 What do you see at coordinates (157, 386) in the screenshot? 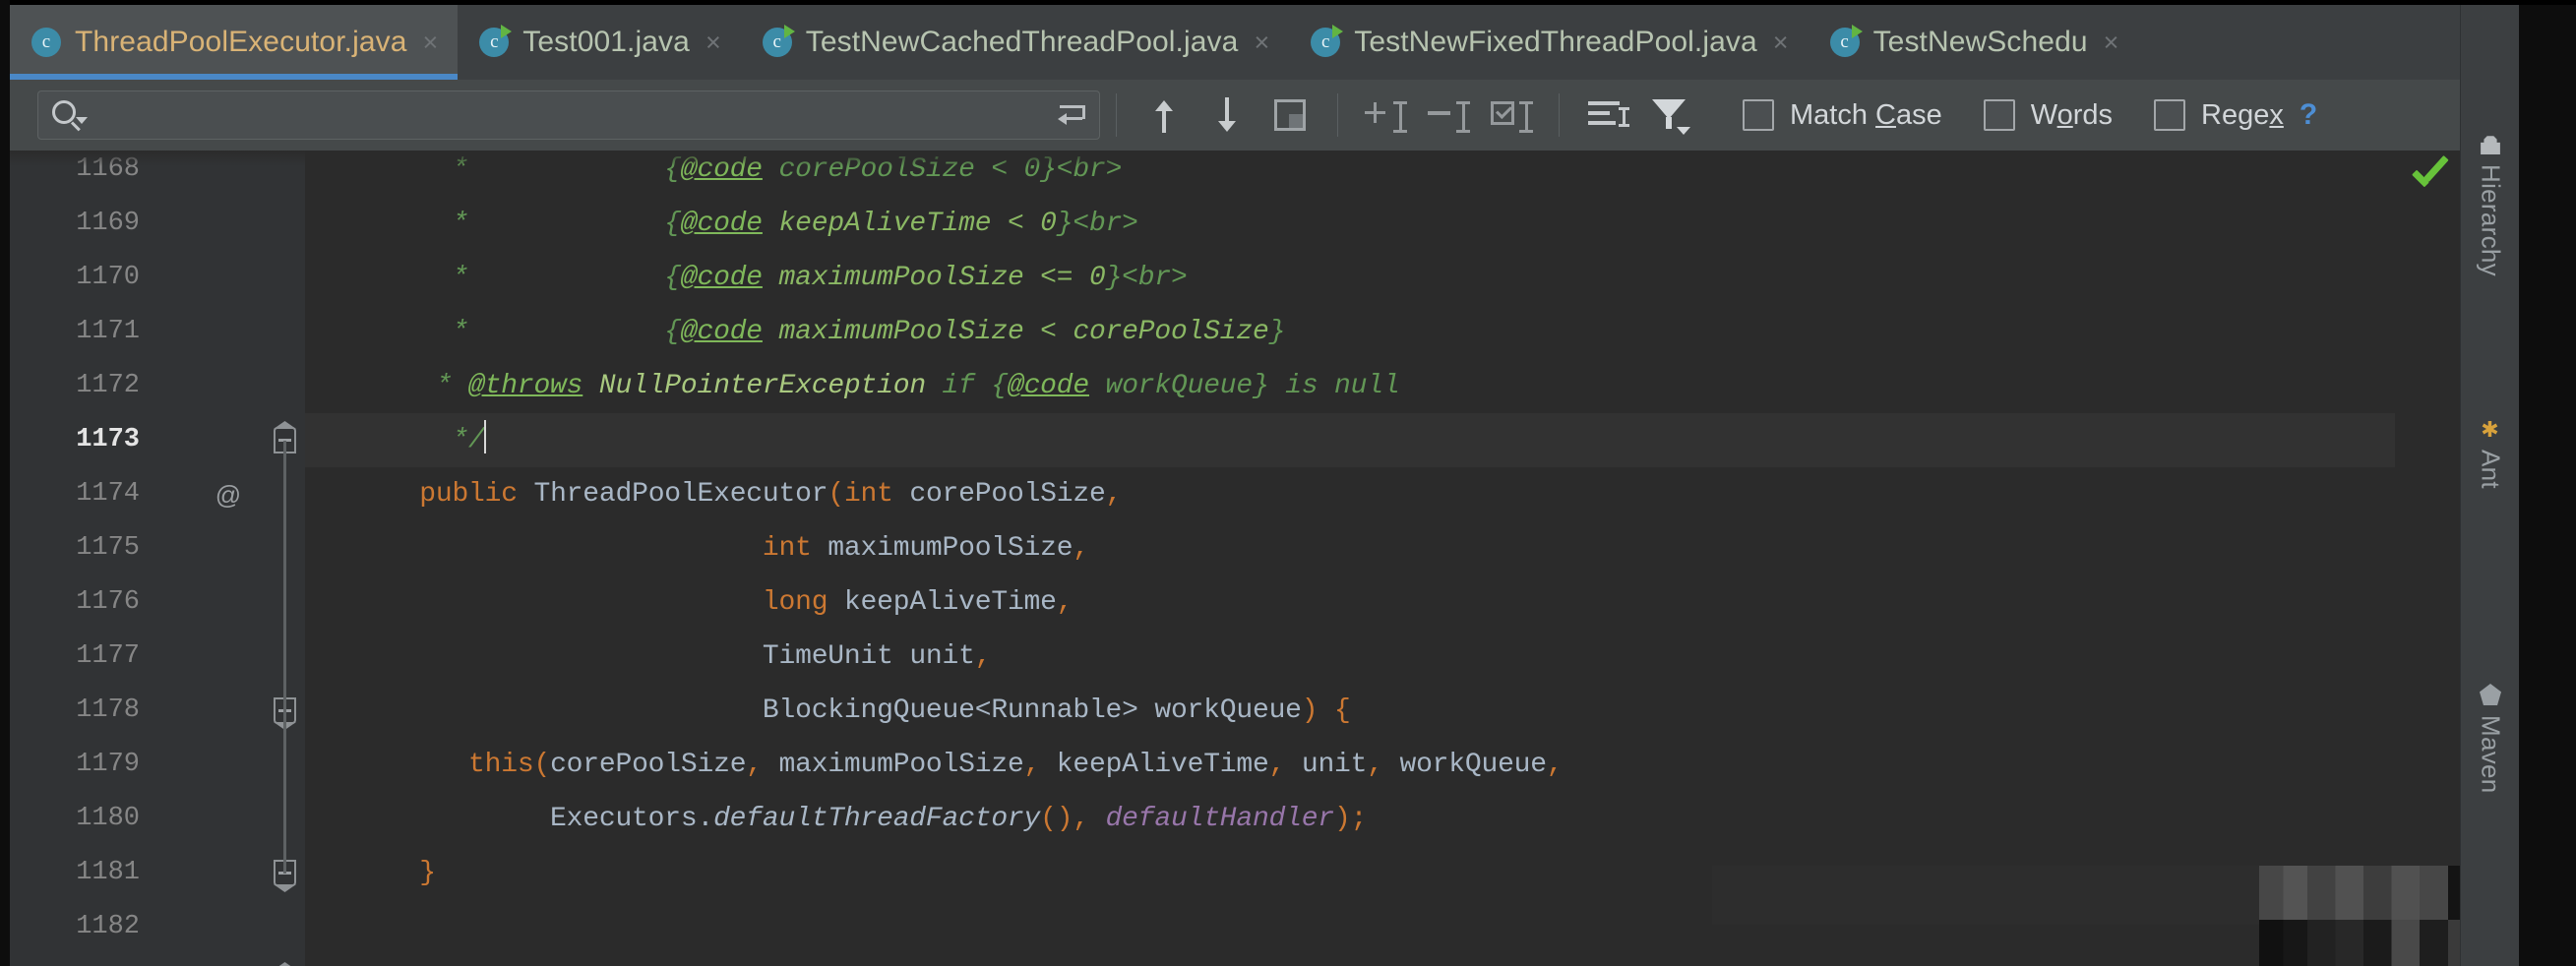
I see `gutter-line-1172: 1172` at bounding box center [157, 386].